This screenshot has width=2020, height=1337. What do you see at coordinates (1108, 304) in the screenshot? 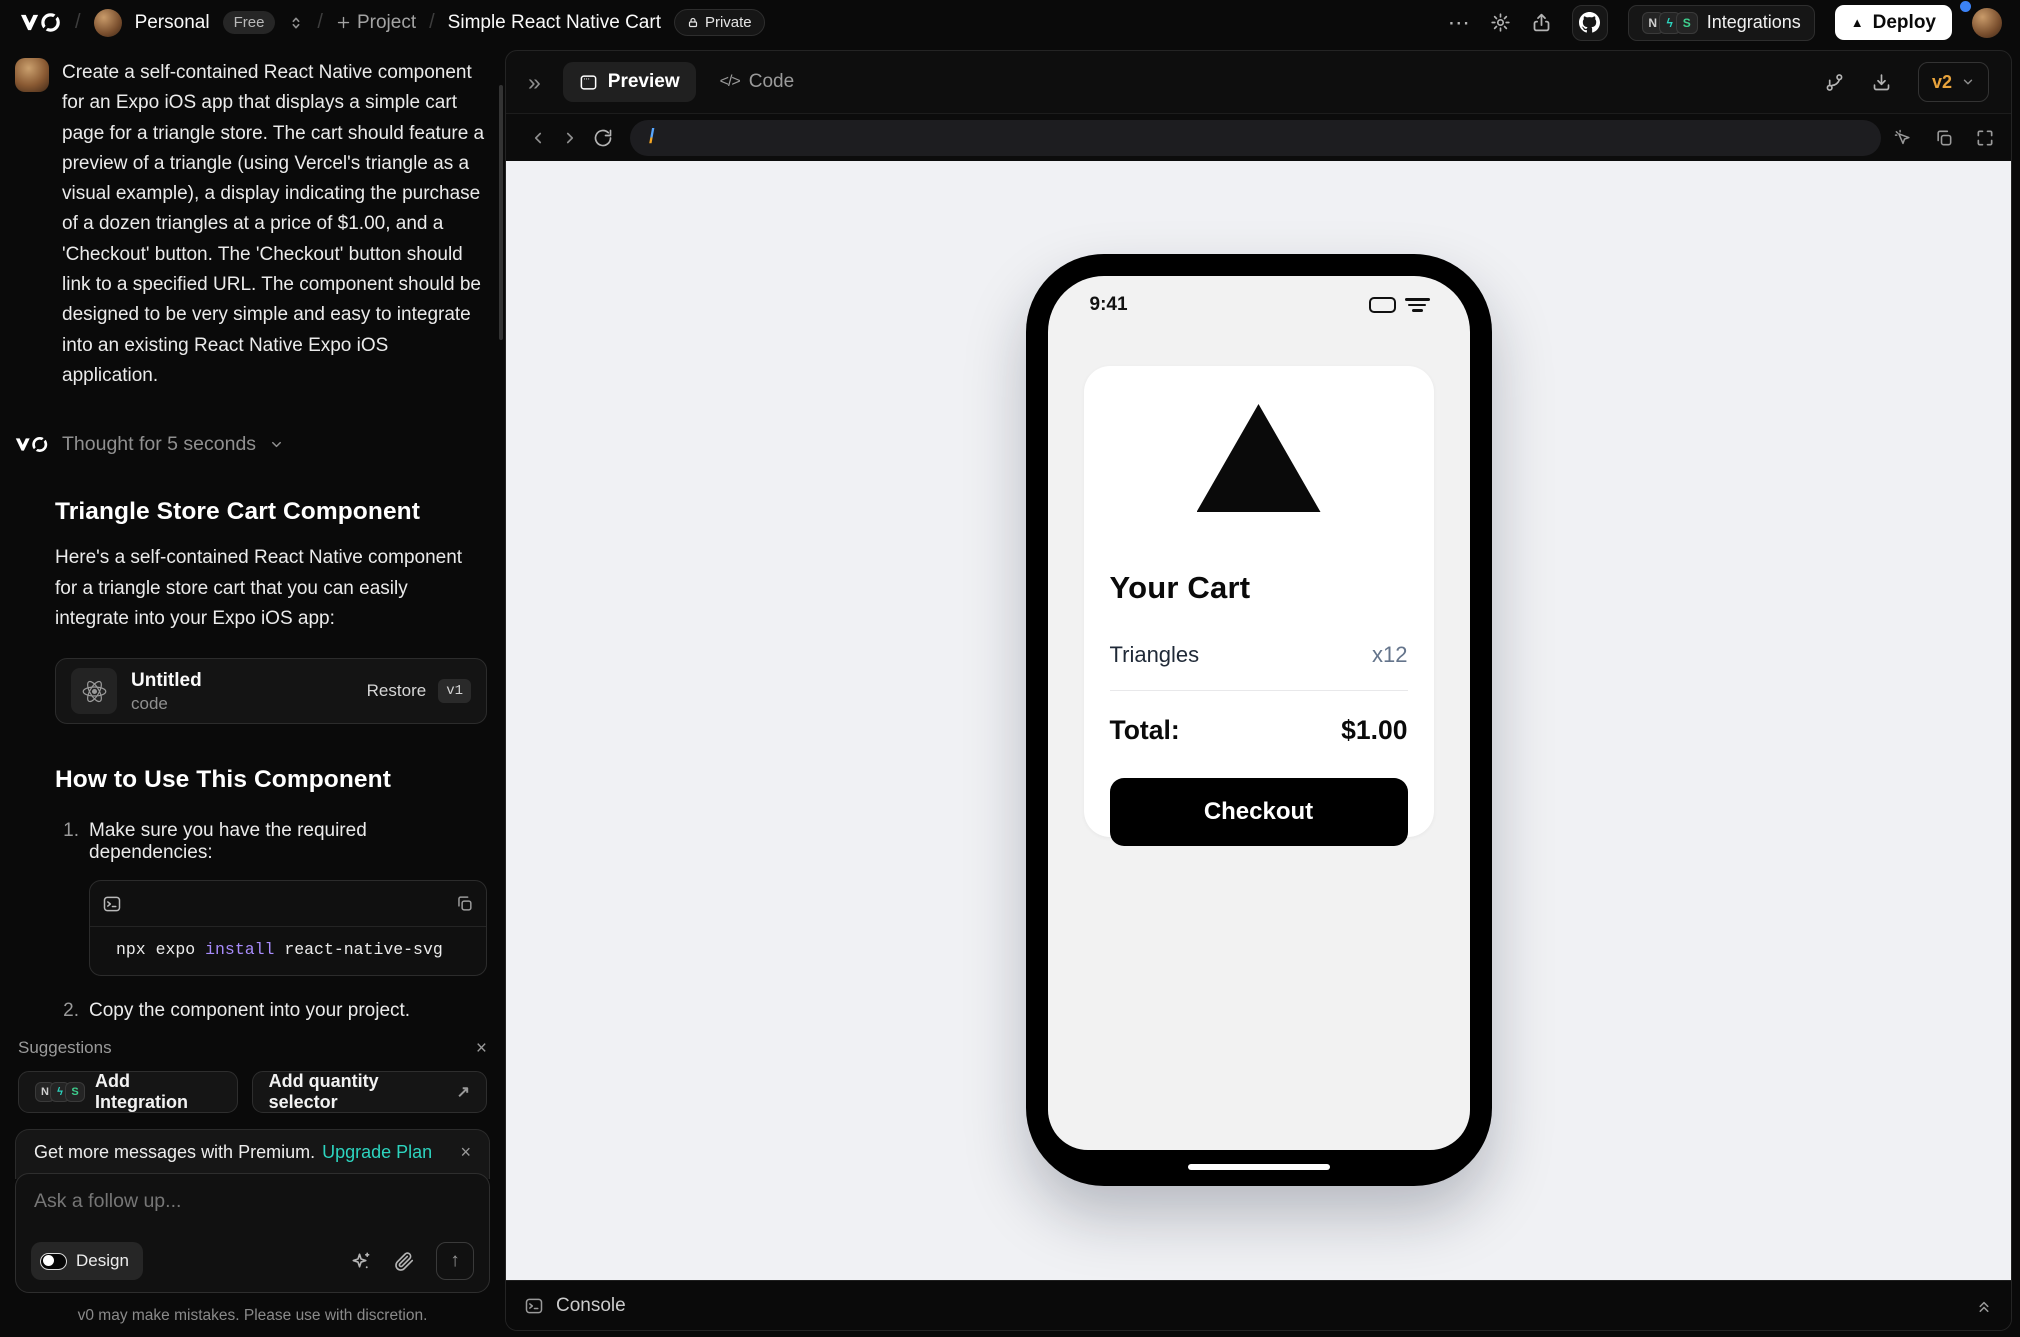
I see `status-time: 9:41` at bounding box center [1108, 304].